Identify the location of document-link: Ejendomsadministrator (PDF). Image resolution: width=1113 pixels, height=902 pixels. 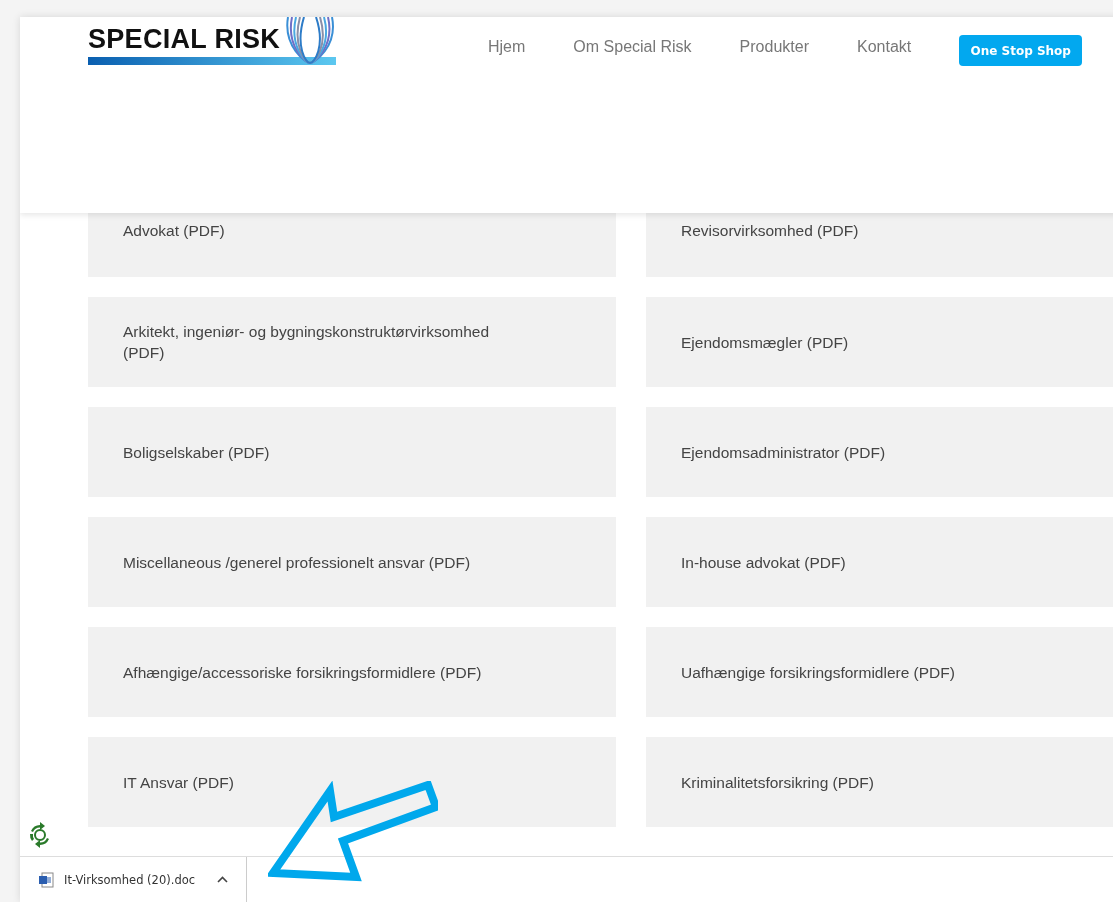
(879, 452).